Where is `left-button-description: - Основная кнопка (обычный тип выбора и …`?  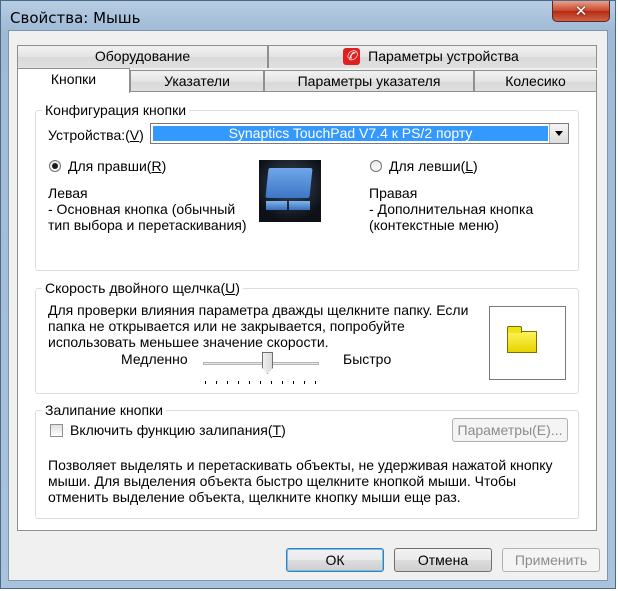
left-button-description: - Основная кнопка (обычный тип выбора и … is located at coordinates (147, 217).